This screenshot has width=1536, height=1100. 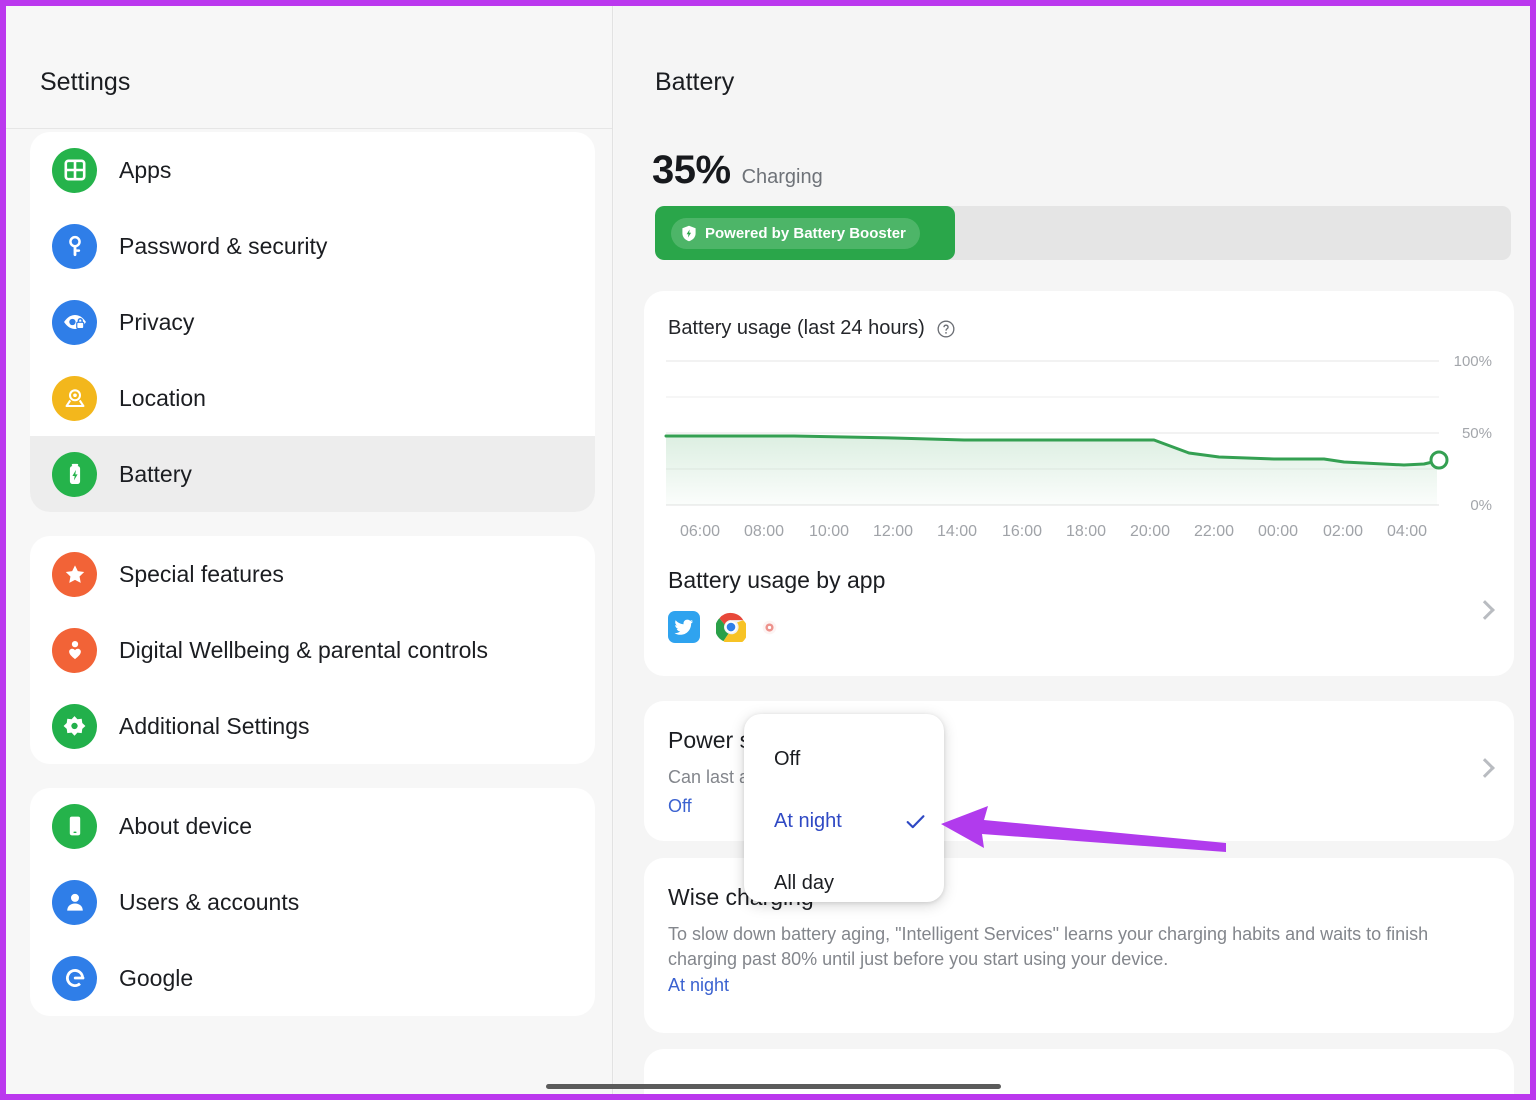 I want to click on chart-ytick-0: 0%, so click(x=1481, y=505).